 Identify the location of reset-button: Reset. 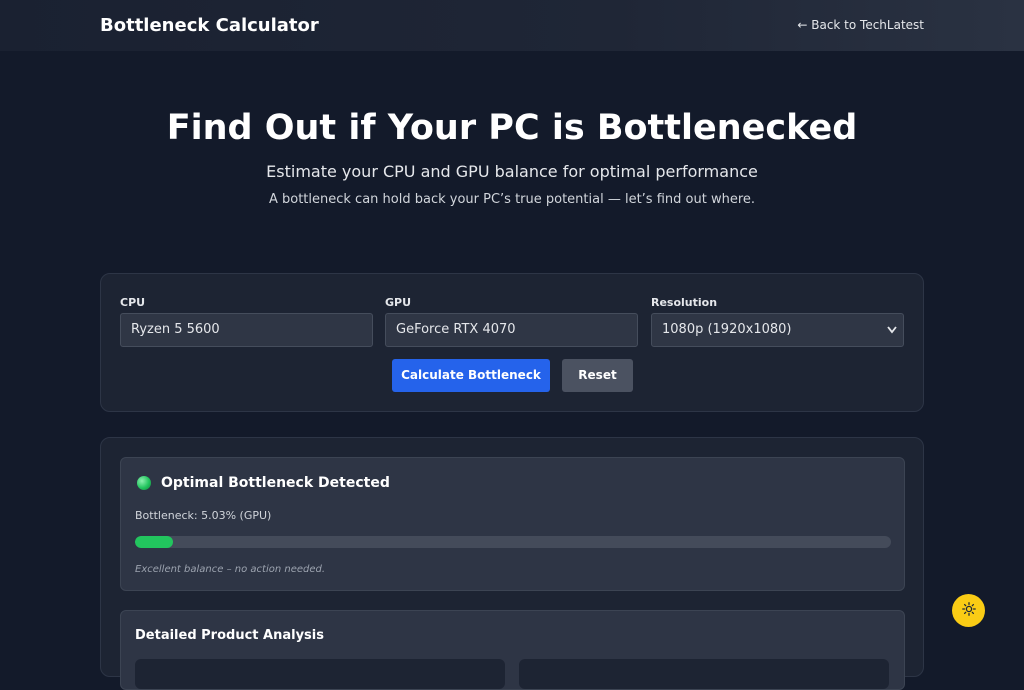
(597, 375).